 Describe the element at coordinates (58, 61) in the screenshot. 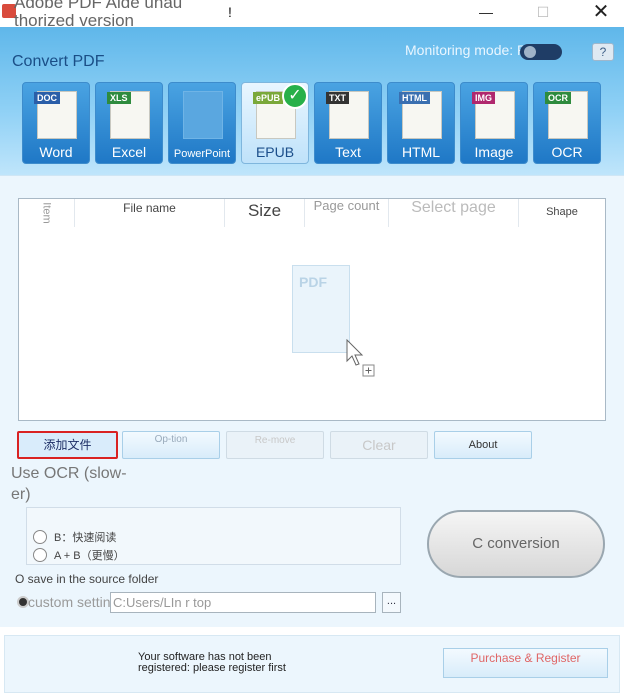

I see `section-title: Convert PDF` at that location.